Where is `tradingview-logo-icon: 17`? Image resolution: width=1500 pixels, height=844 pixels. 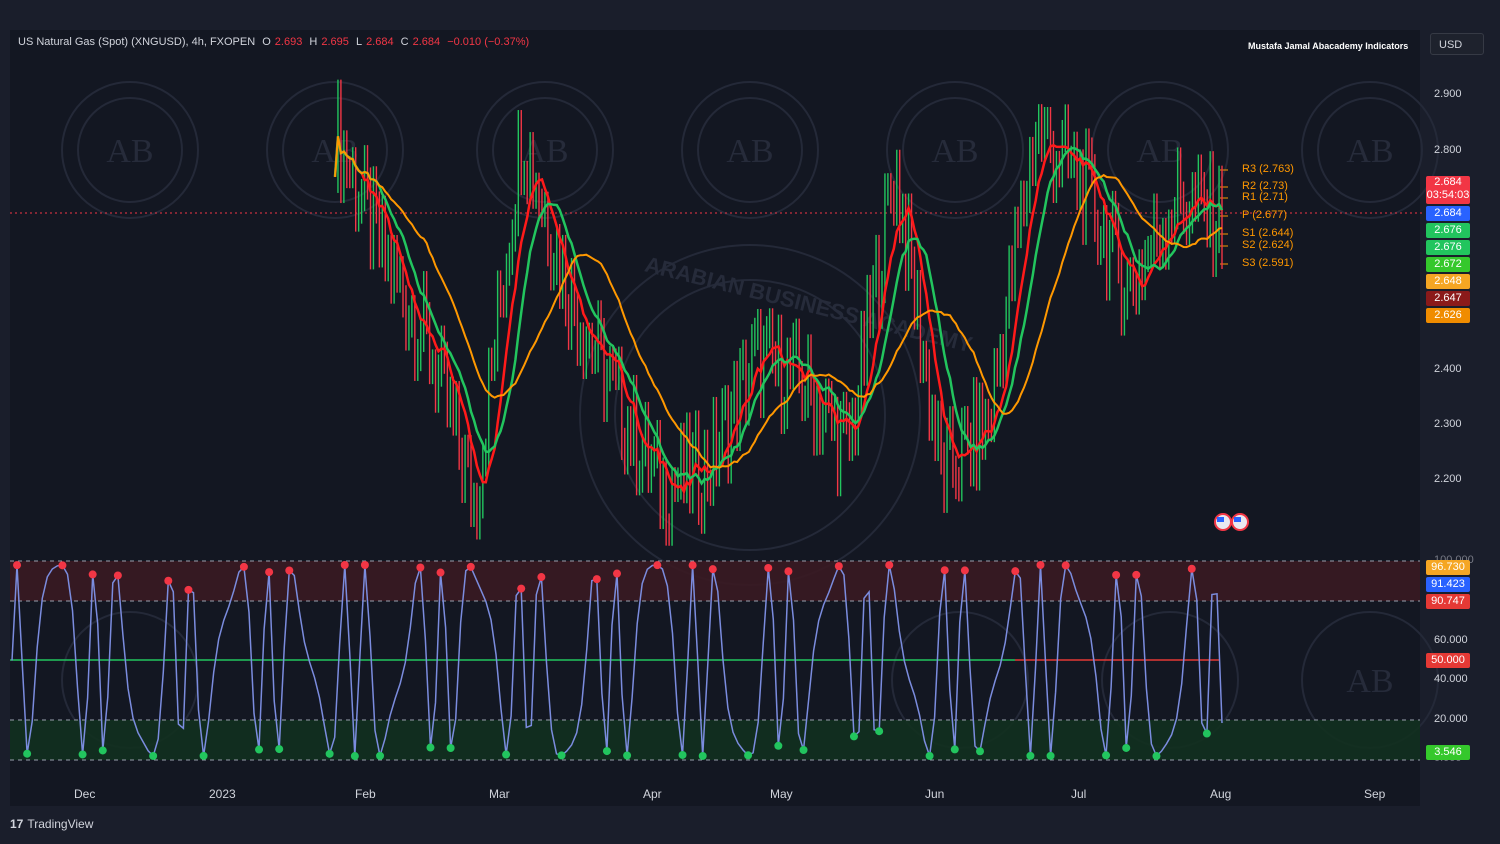
tradingview-logo-icon: 17 is located at coordinates (17, 824).